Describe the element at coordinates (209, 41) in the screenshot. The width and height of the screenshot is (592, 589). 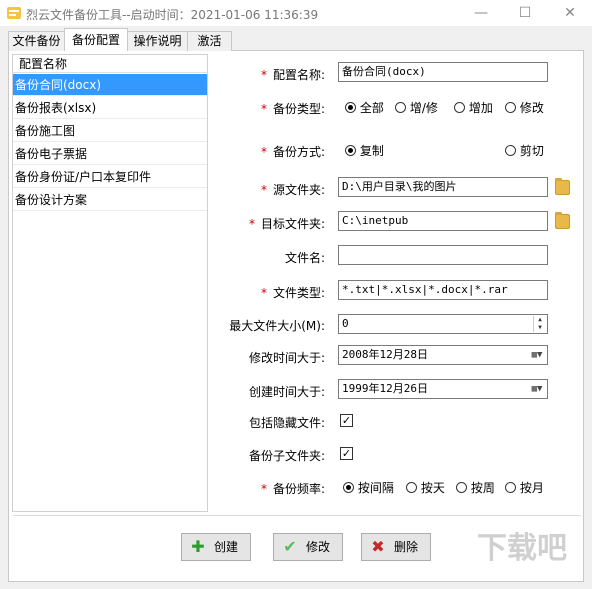
I see `tab-activate: 激活` at that location.